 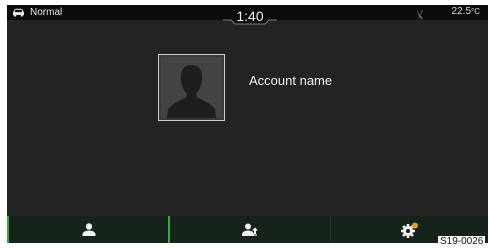 I want to click on users-switch-icon, so click(x=249, y=229).